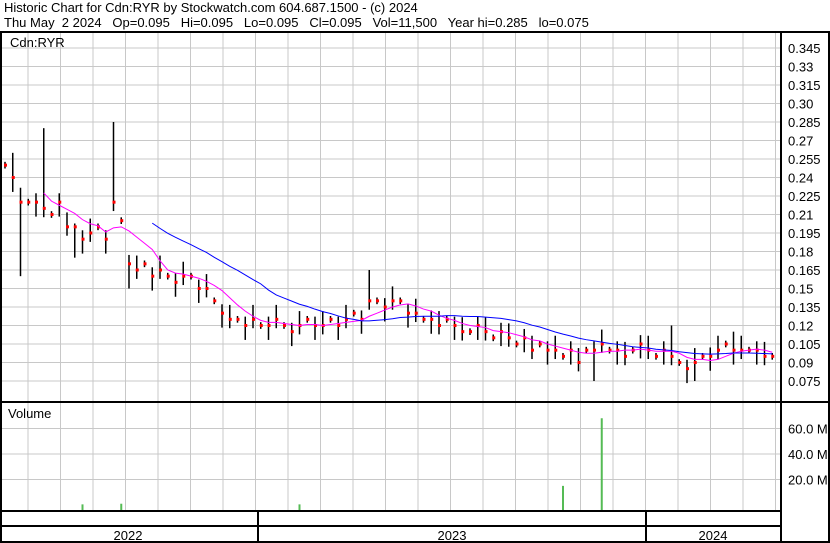  I want to click on year-label: 2023, so click(452, 535).